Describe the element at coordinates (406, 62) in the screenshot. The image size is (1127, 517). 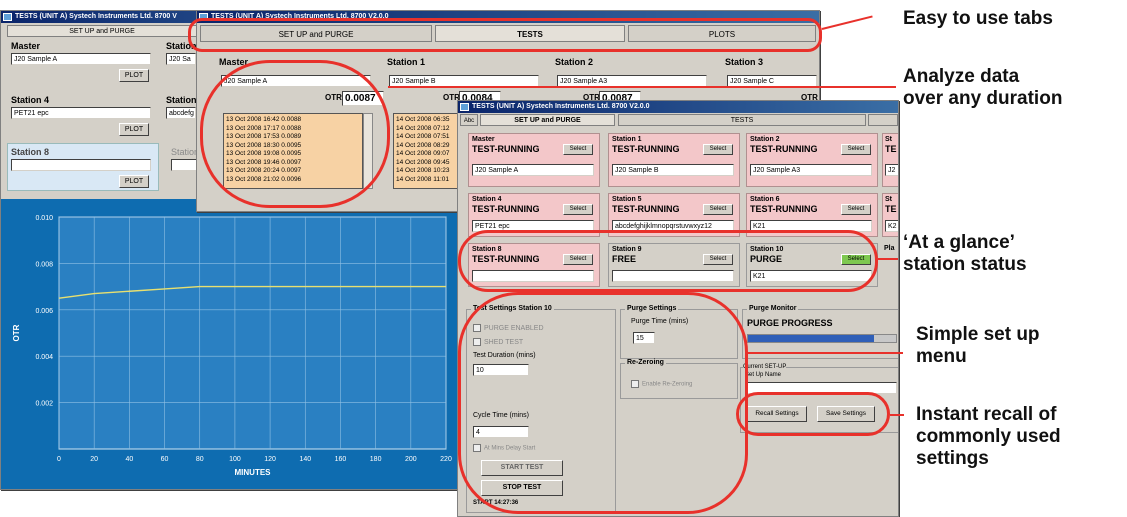
I see `station1-label: Station 1` at that location.